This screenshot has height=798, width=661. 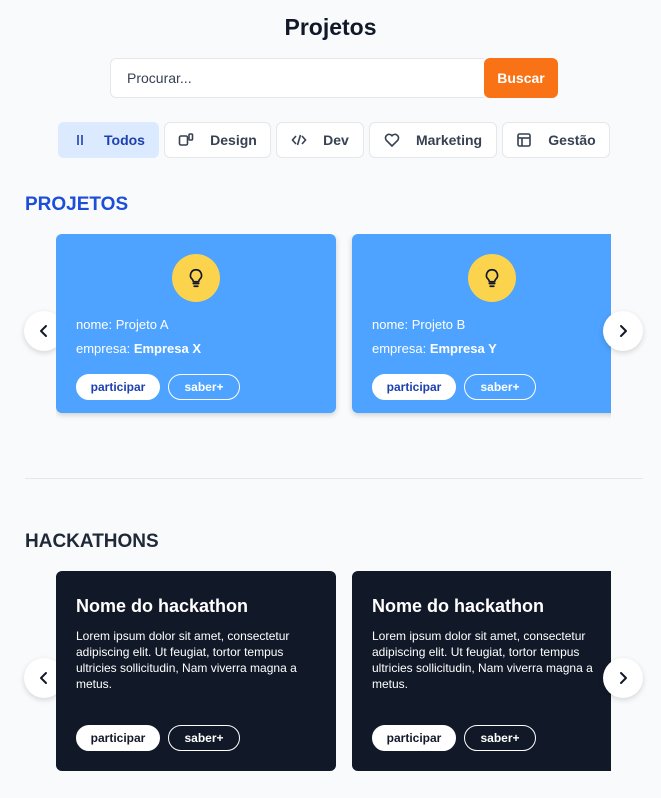 I want to click on filter-tab-dev: Dev, so click(x=320, y=140).